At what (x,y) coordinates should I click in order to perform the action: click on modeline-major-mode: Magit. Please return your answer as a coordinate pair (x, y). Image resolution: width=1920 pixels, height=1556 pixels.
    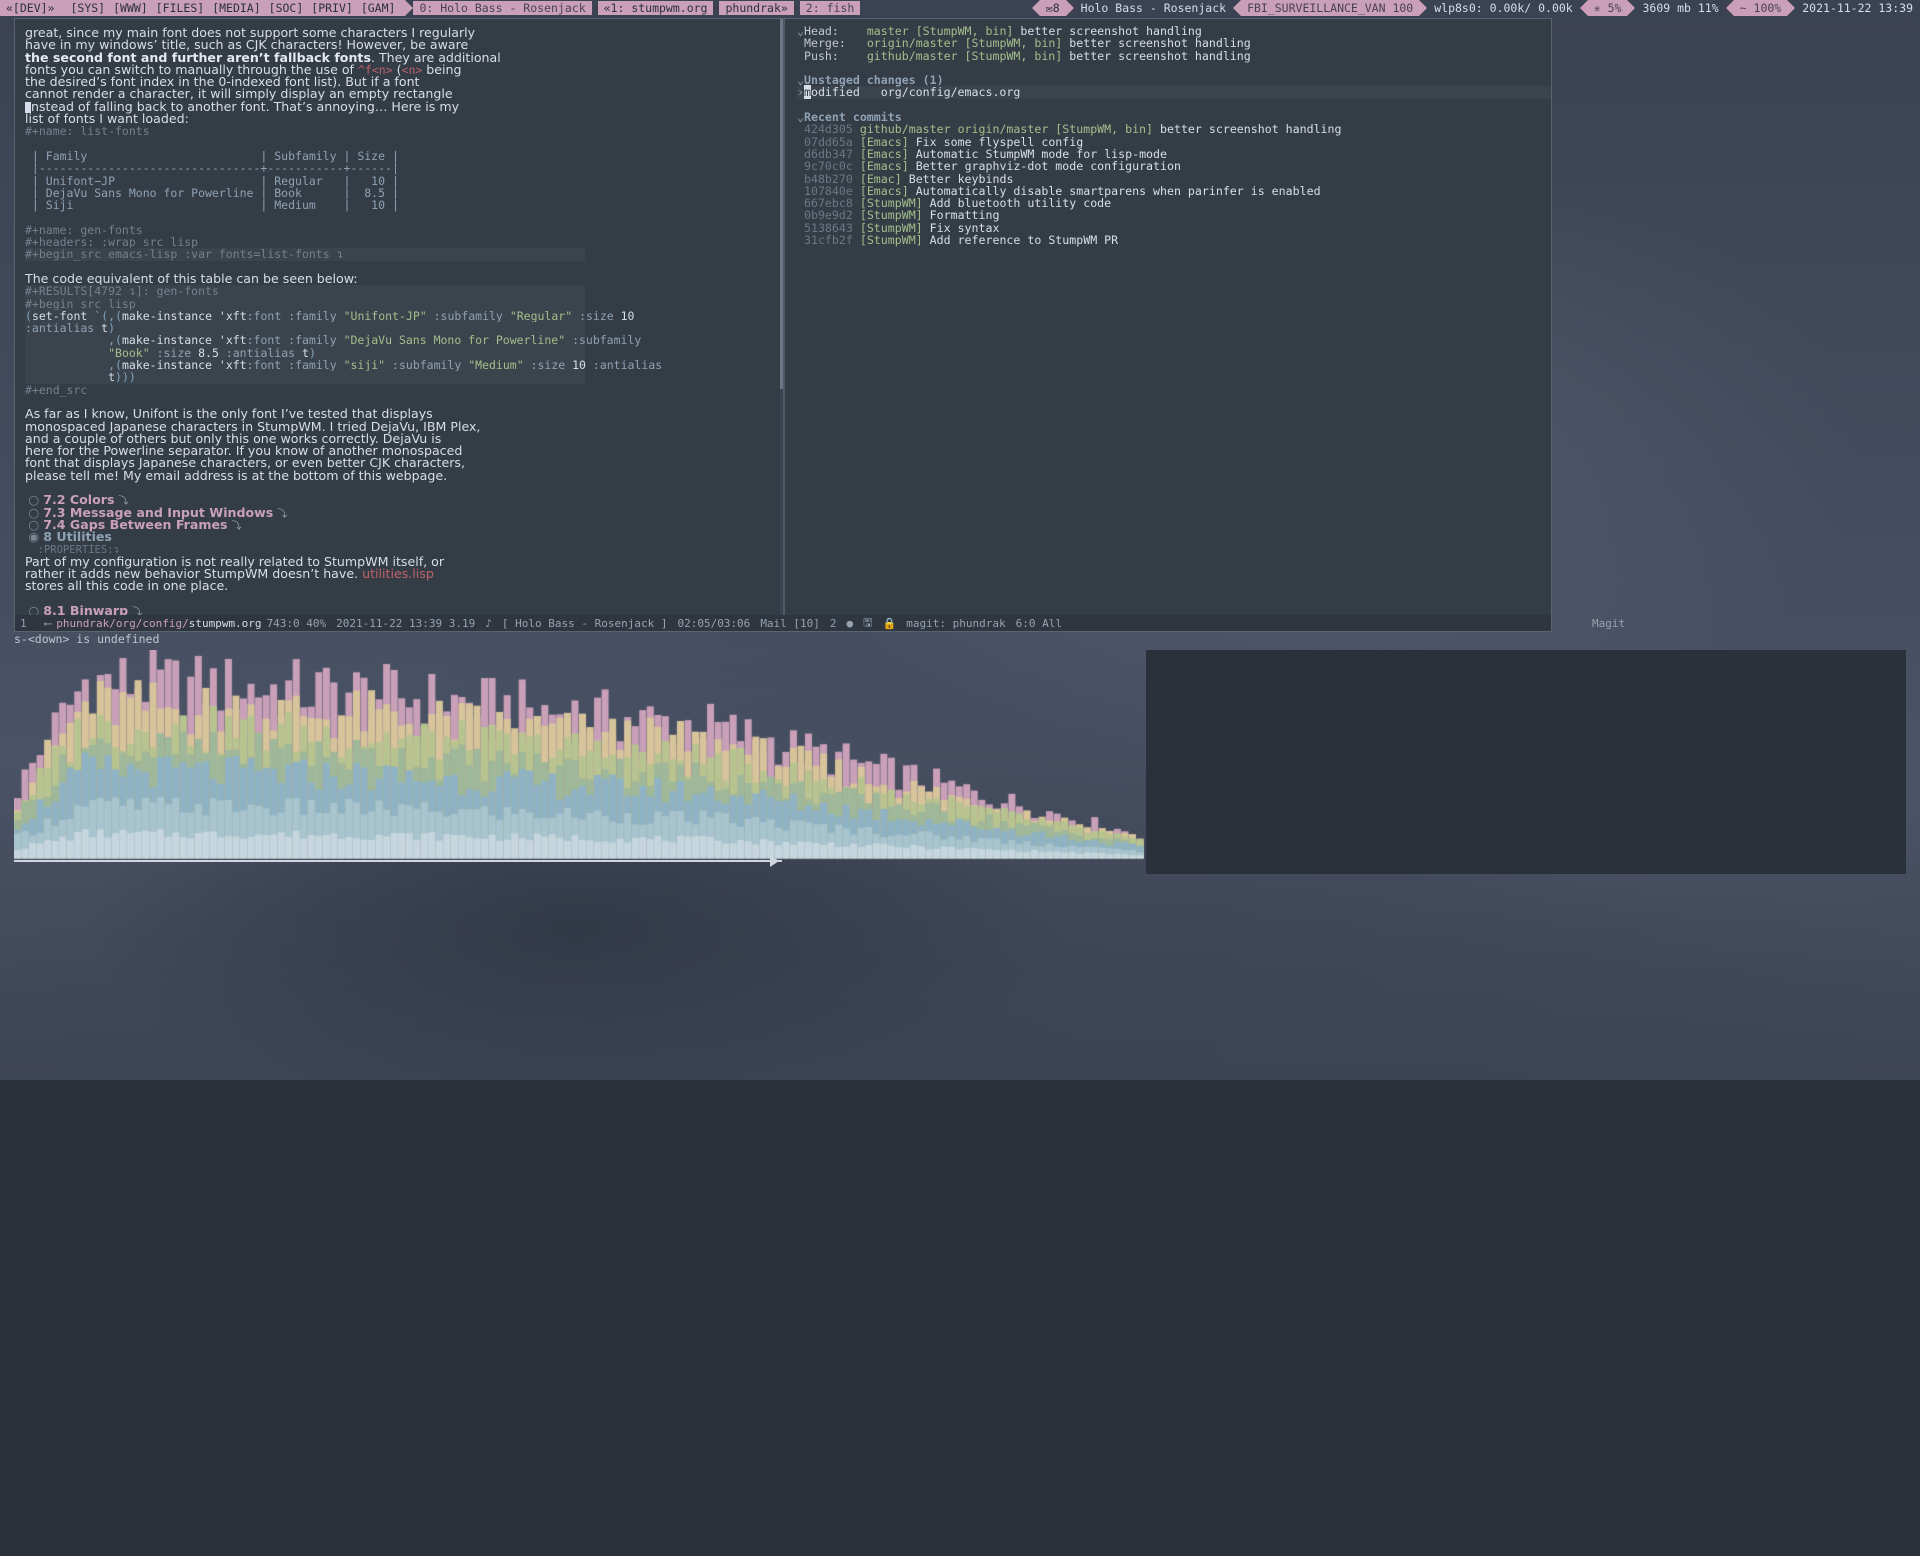
    Looking at the image, I should click on (1608, 623).